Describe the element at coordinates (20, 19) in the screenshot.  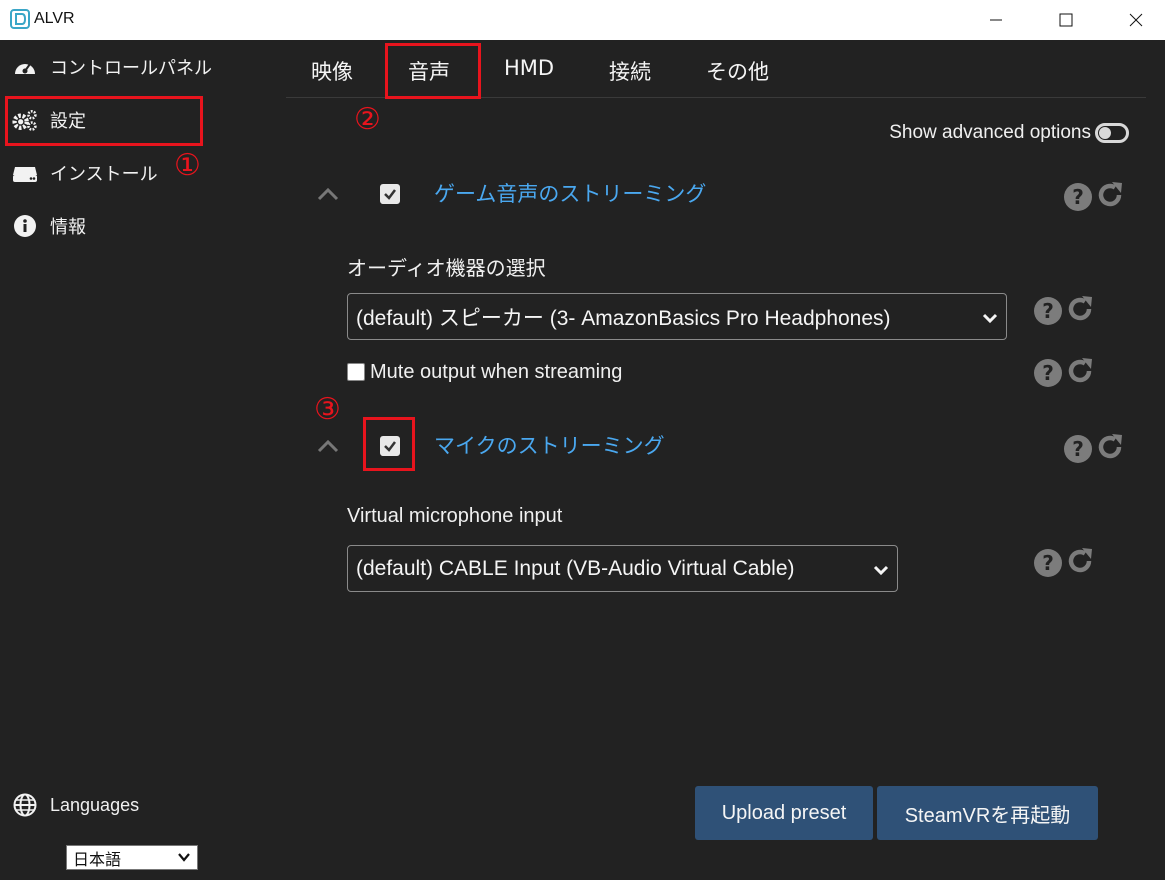
I see `alvr-logo-icon` at that location.